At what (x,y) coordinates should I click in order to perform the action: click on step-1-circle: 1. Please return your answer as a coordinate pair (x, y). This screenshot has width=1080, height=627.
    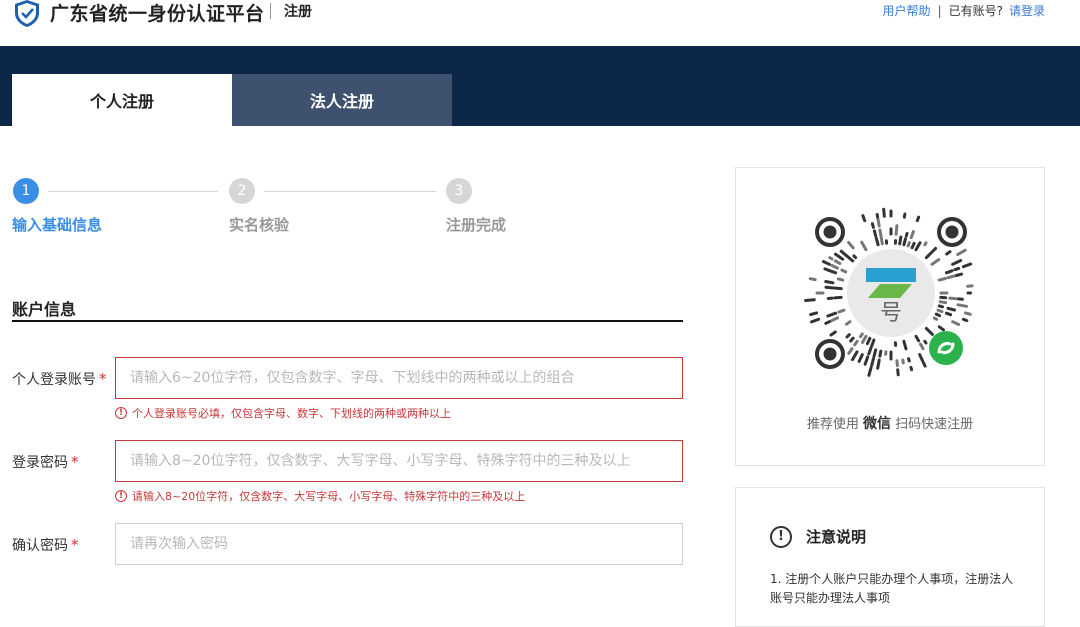
    Looking at the image, I should click on (26, 191).